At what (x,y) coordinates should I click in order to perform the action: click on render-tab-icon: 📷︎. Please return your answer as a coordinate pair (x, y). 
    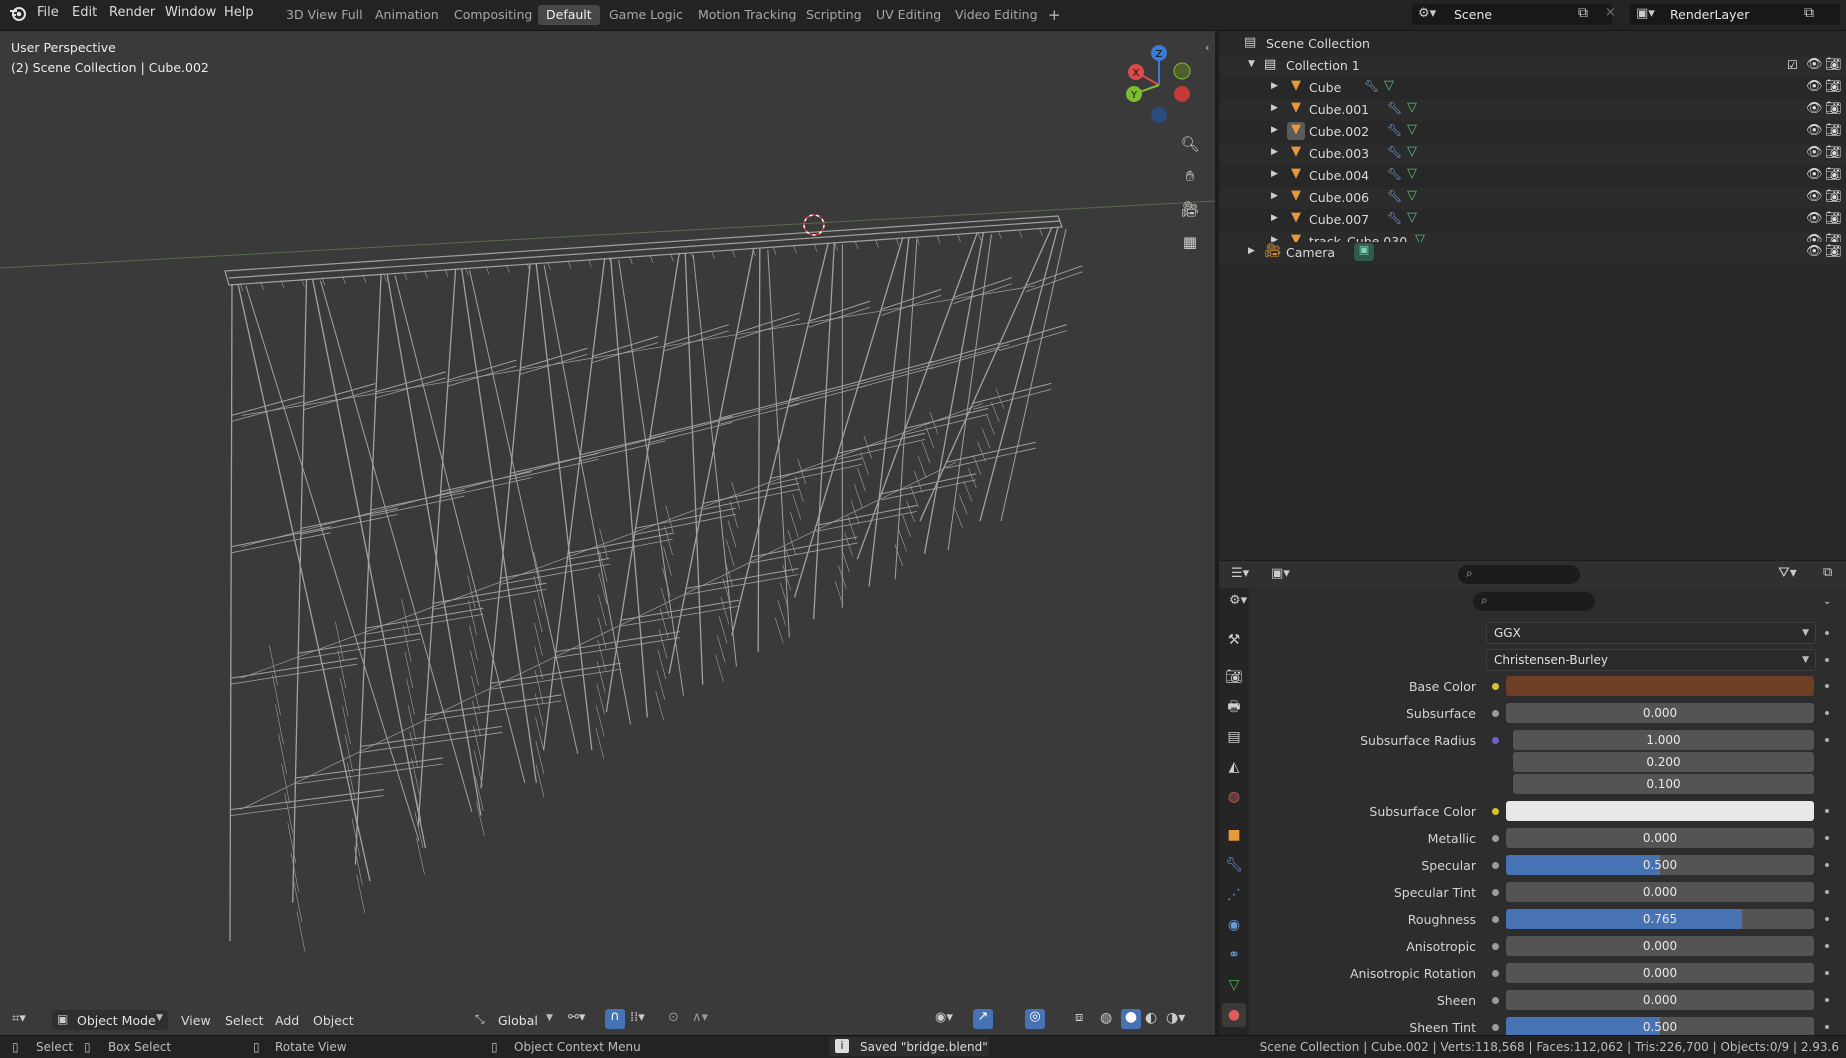
    Looking at the image, I should click on (1234, 677).